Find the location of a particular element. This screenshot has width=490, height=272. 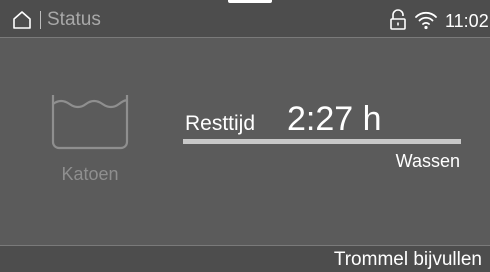

progress-fill is located at coordinates (322, 141).